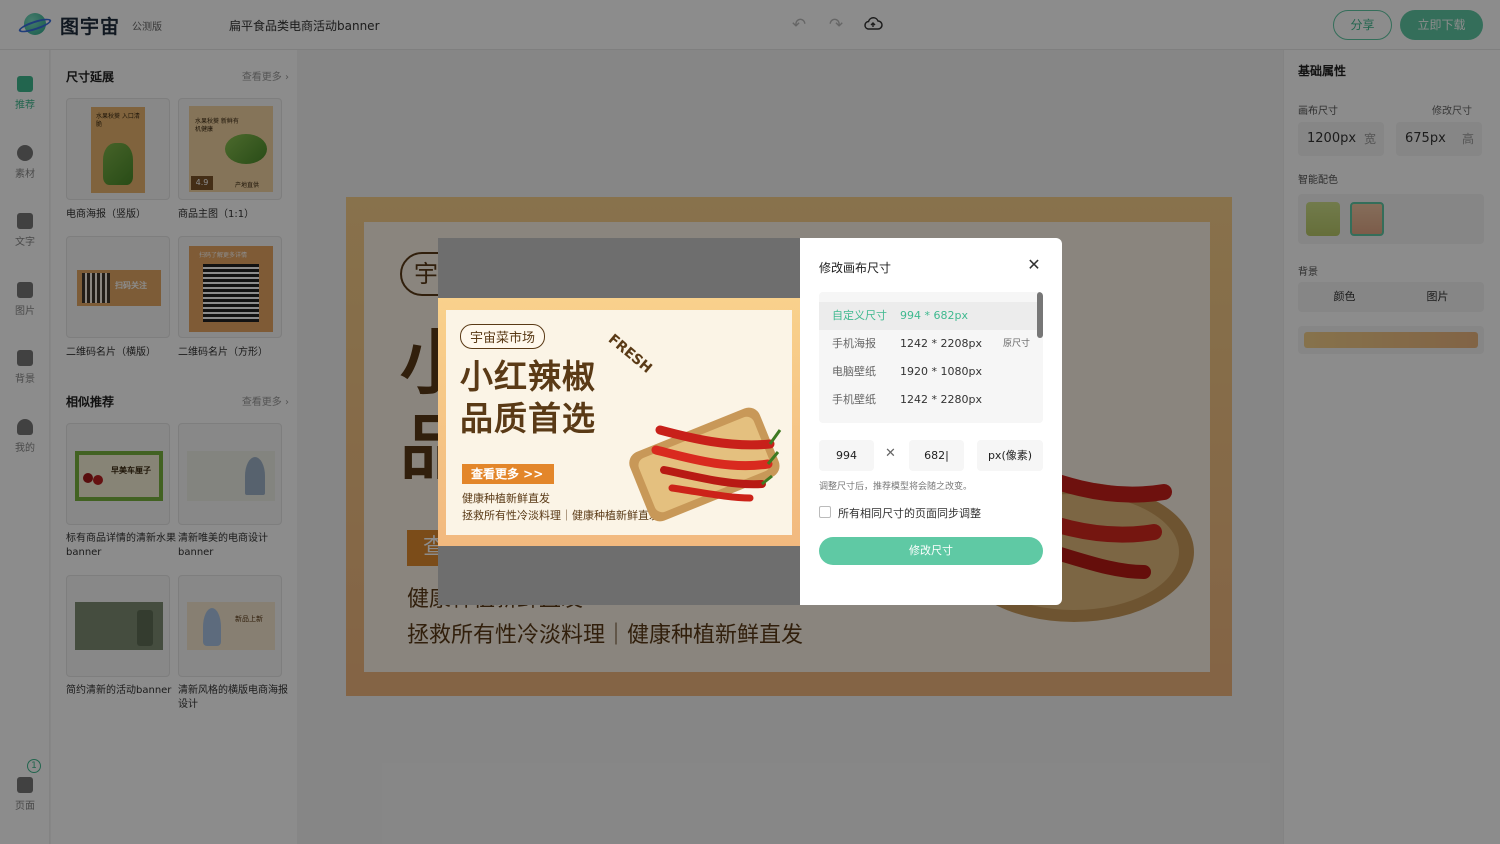  Describe the element at coordinates (1017, 344) in the screenshot. I see `original-size-tag: 原尺寸` at that location.